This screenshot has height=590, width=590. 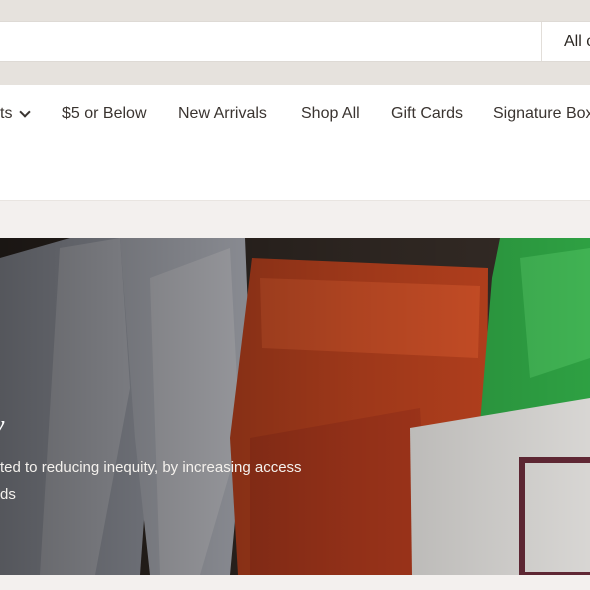 What do you see at coordinates (16, 114) in the screenshot?
I see `nav-item-gifts: ts` at bounding box center [16, 114].